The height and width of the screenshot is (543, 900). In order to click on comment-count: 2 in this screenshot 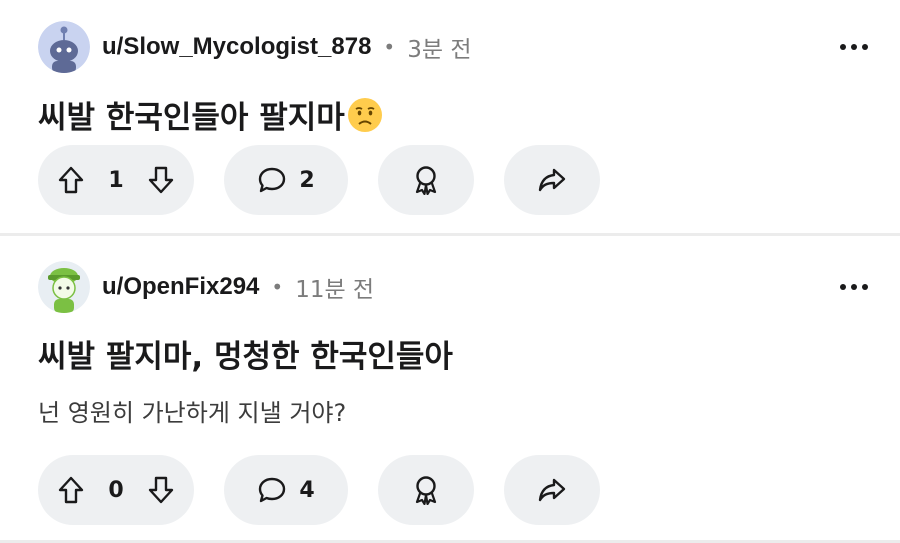, I will do `click(307, 180)`.